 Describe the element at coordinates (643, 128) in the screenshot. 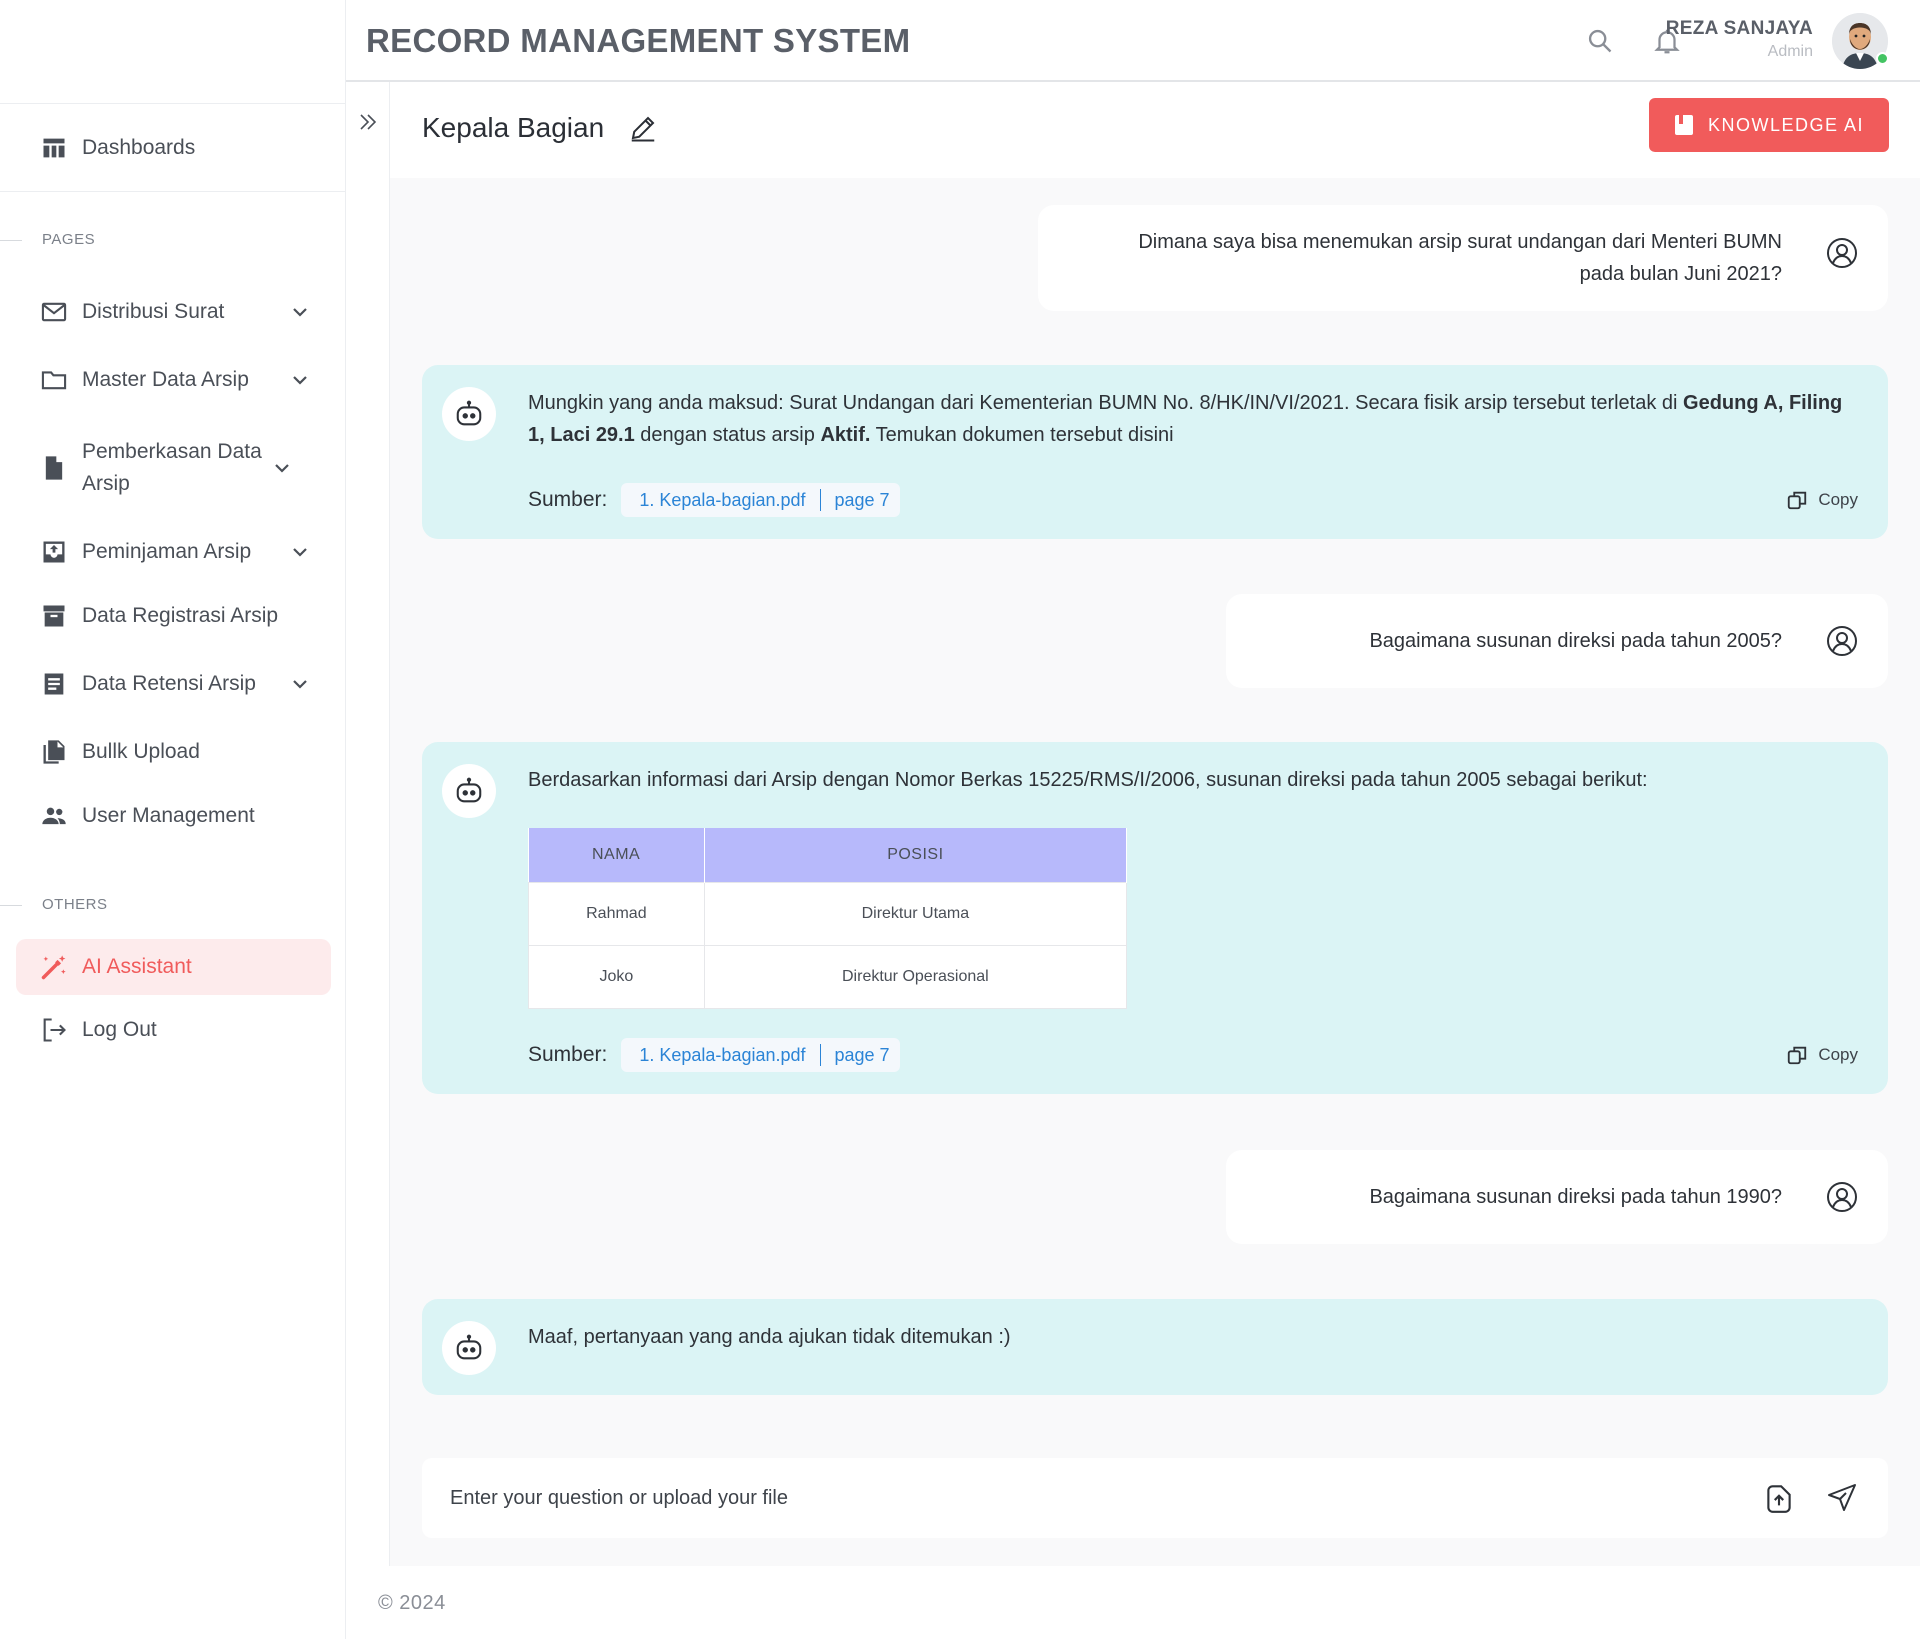

I see `pencil-edit-icon` at that location.